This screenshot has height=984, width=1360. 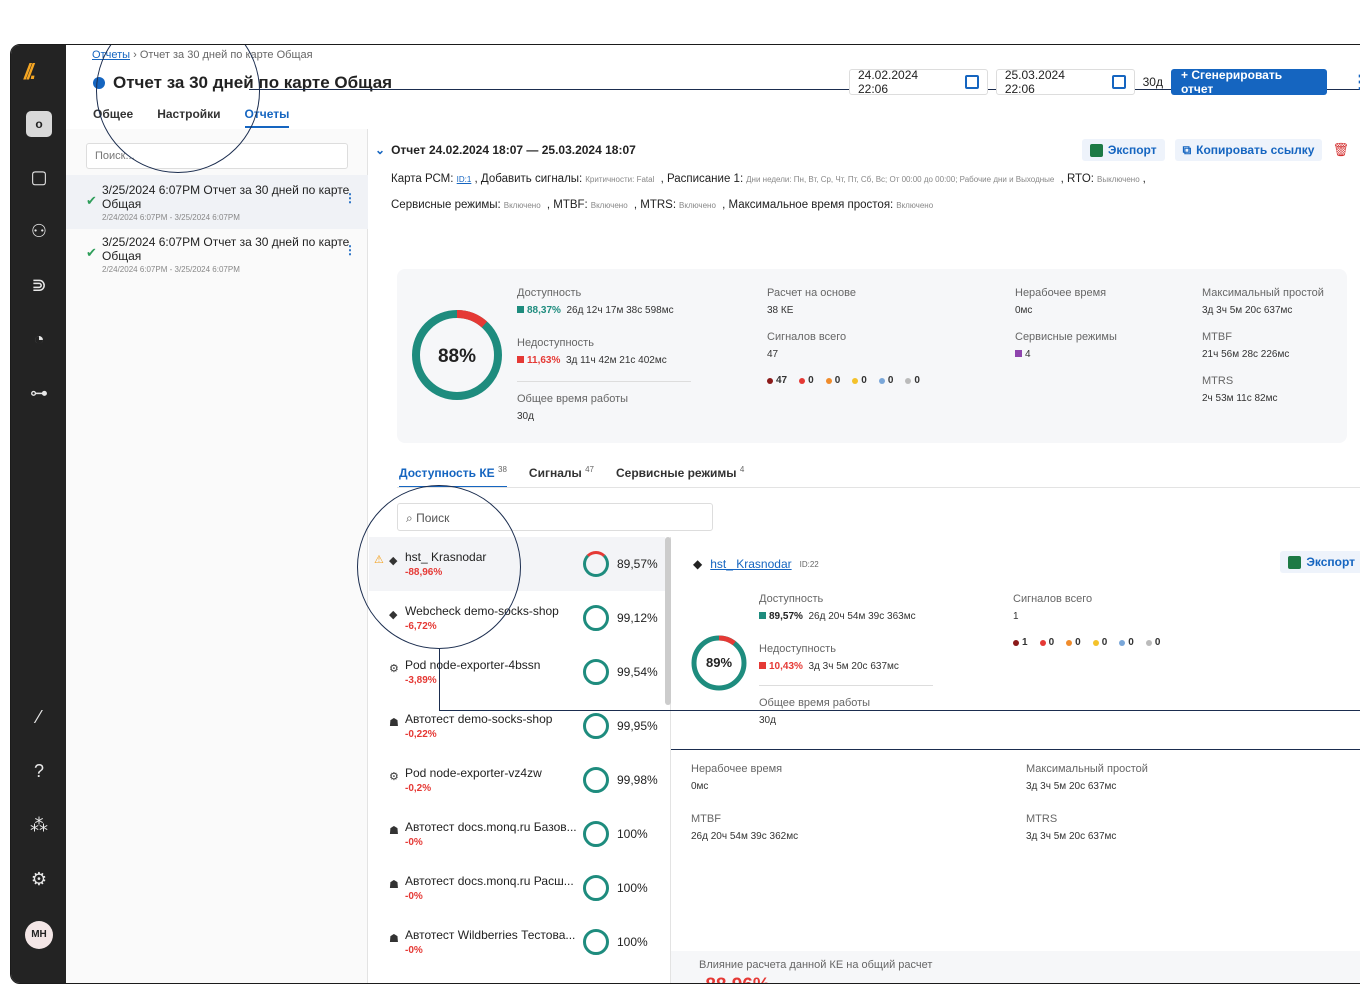 I want to click on app-logo: //., so click(x=30, y=72).